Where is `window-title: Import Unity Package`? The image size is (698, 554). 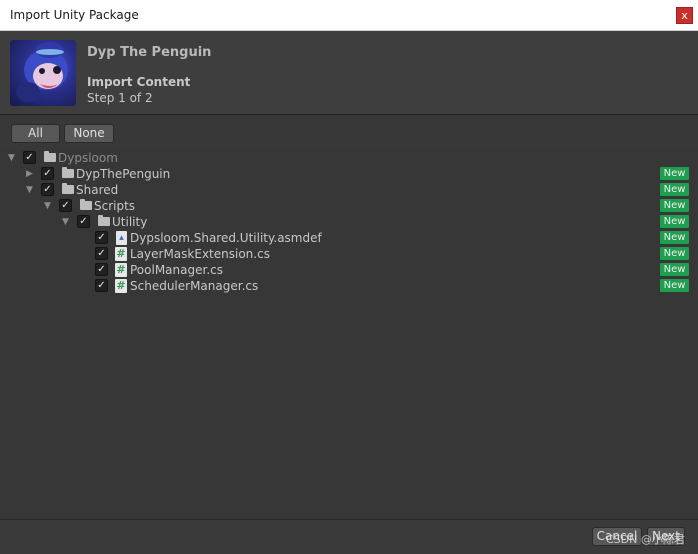
window-title: Import Unity Package is located at coordinates (74, 15).